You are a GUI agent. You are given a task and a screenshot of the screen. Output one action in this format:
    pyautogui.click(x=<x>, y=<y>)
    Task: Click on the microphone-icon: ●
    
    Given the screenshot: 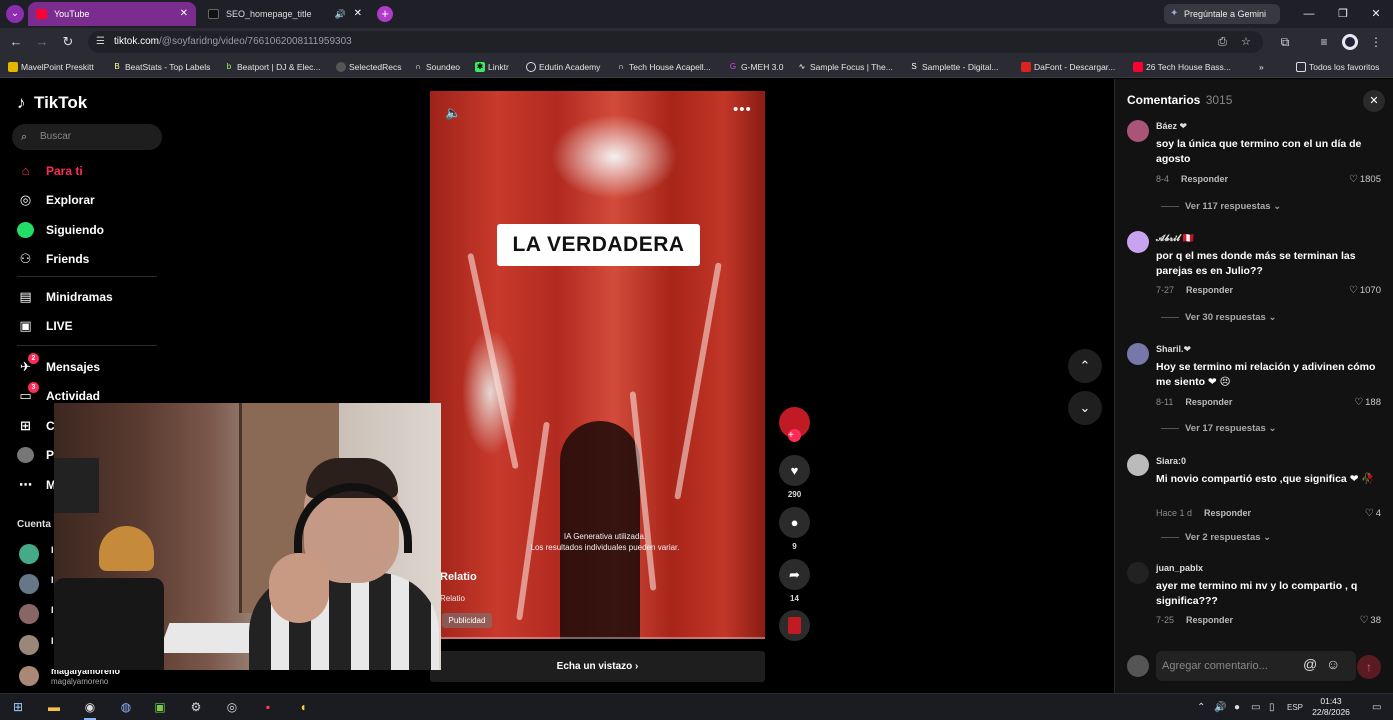 What is the action you would take?
    pyautogui.click(x=1237, y=707)
    